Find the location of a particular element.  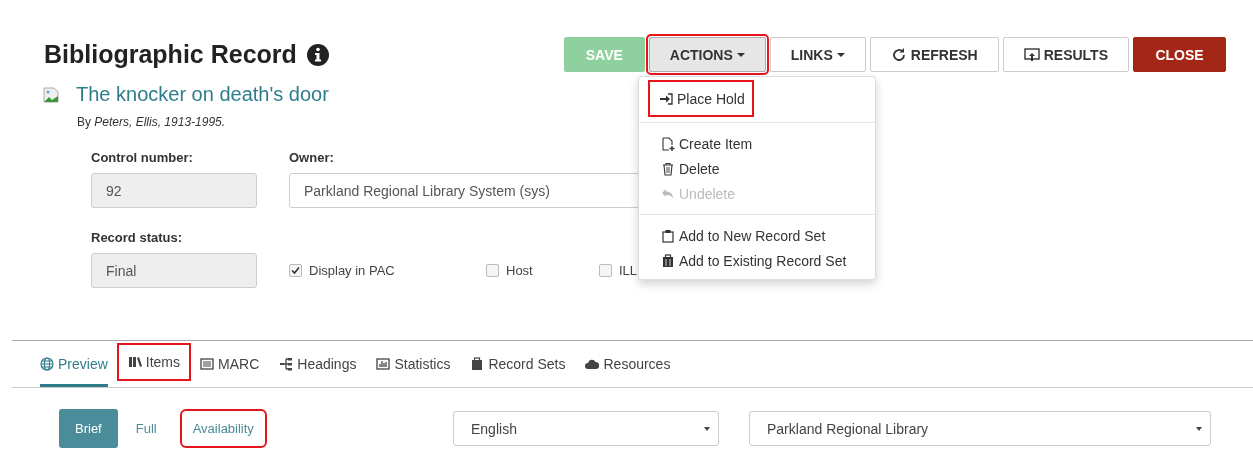

trash-icon is located at coordinates (668, 168).